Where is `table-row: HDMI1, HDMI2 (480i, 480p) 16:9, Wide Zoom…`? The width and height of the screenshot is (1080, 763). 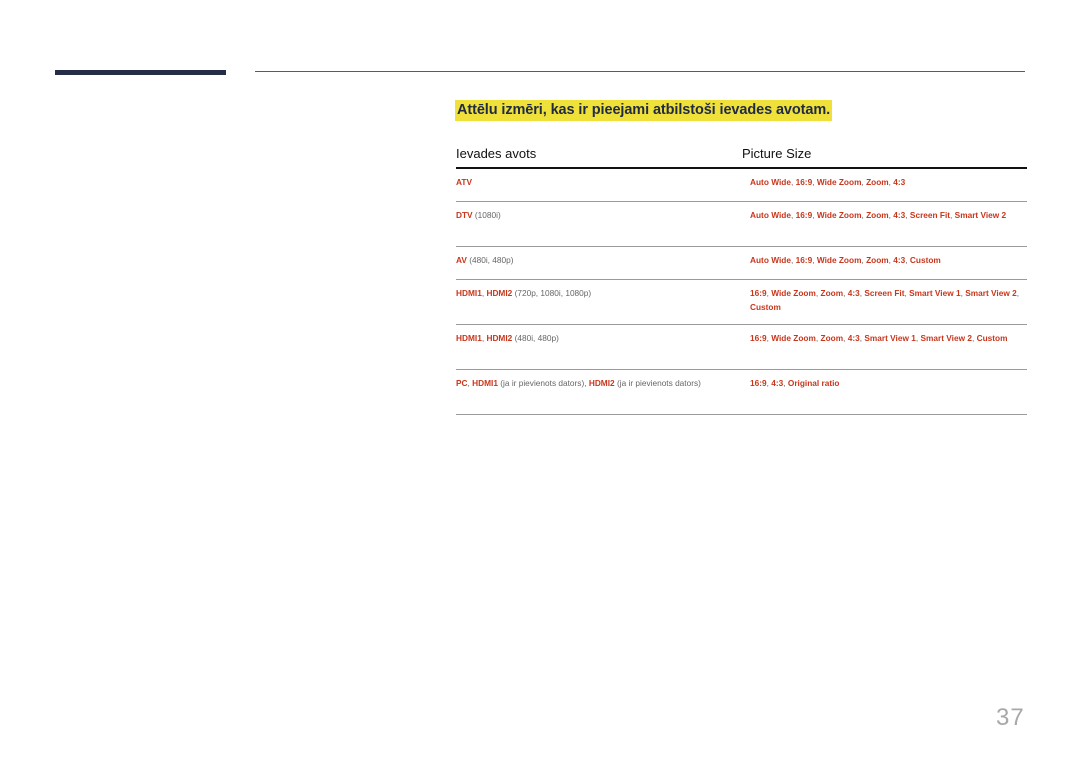
table-row: HDMI1, HDMI2 (480i, 480p) 16:9, Wide Zoom… is located at coordinates (741, 347).